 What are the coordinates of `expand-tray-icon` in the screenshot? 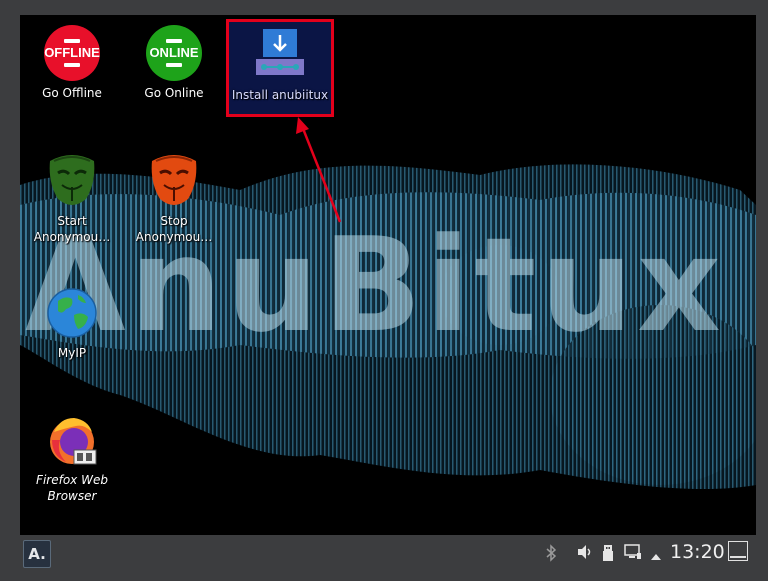 It's located at (656, 556).